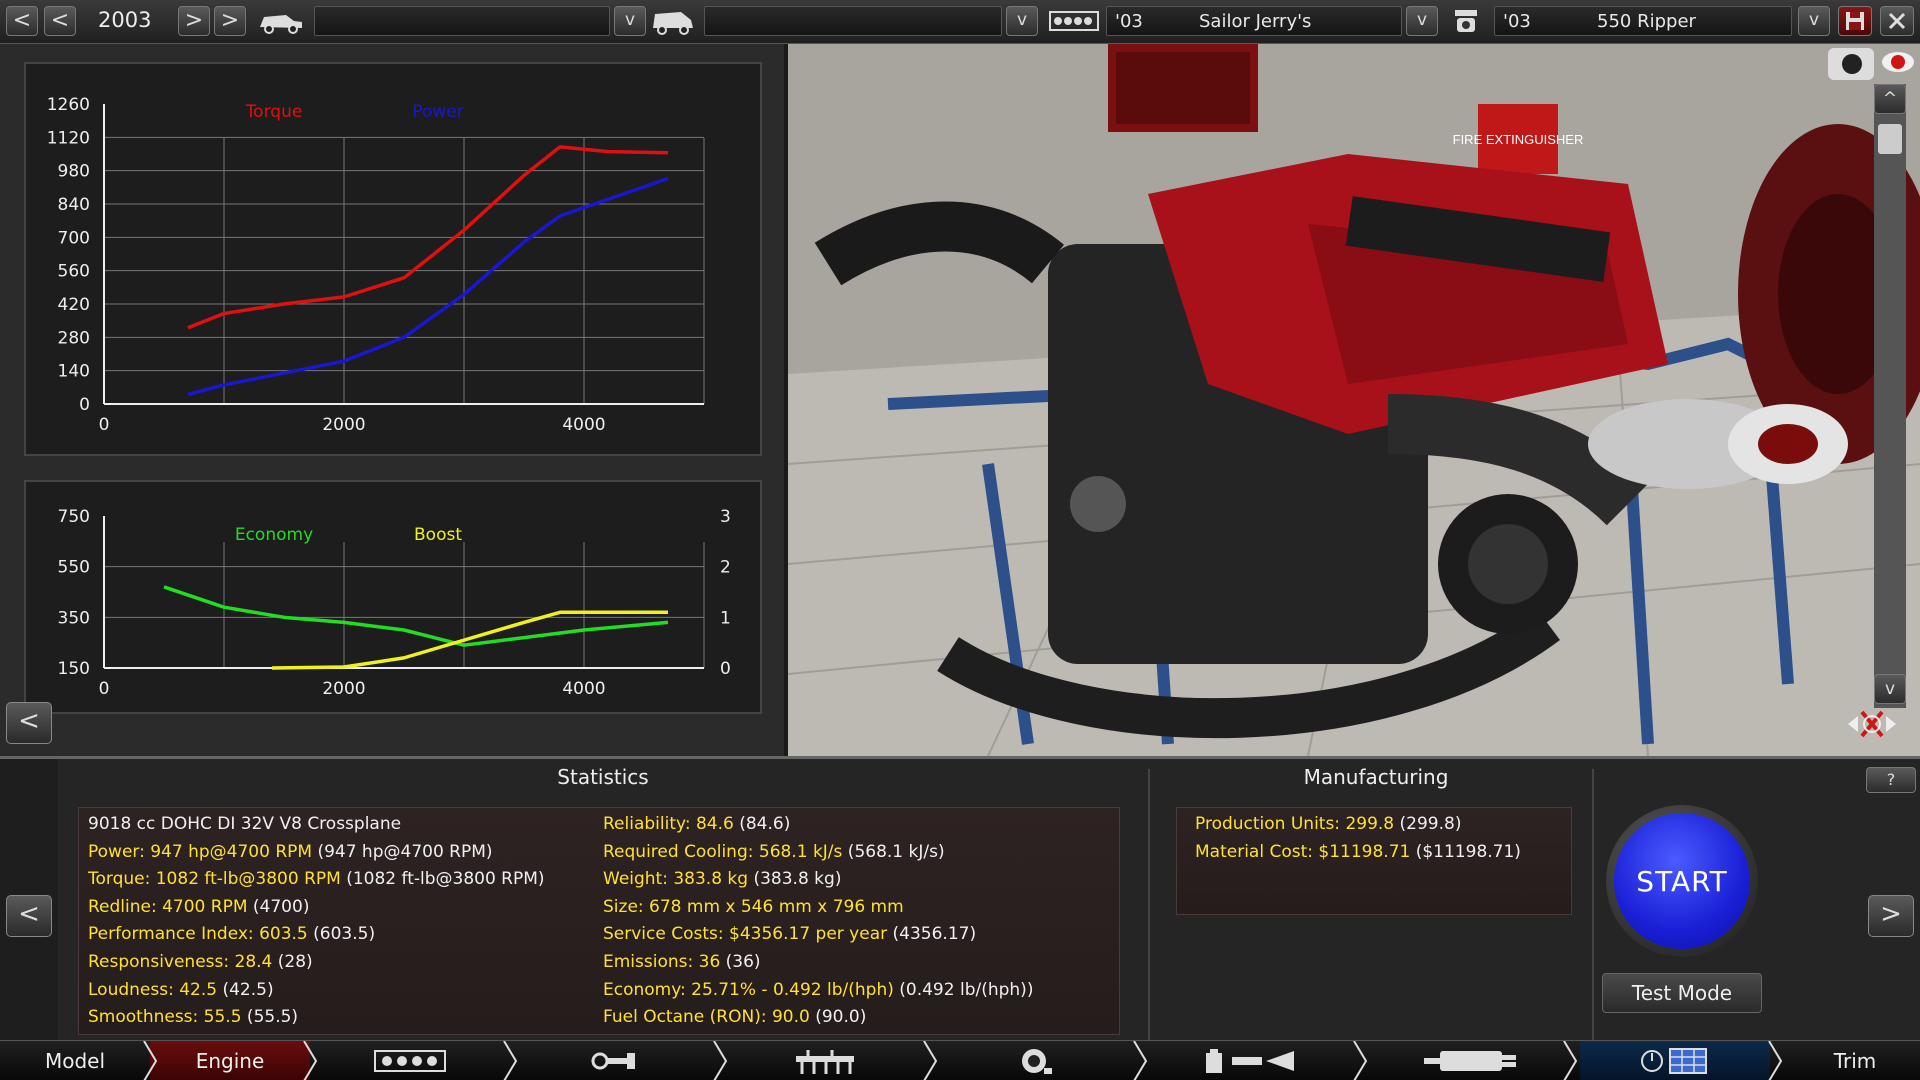 This screenshot has height=1080, width=1920. I want to click on nav-exhaust, so click(1470, 1060).